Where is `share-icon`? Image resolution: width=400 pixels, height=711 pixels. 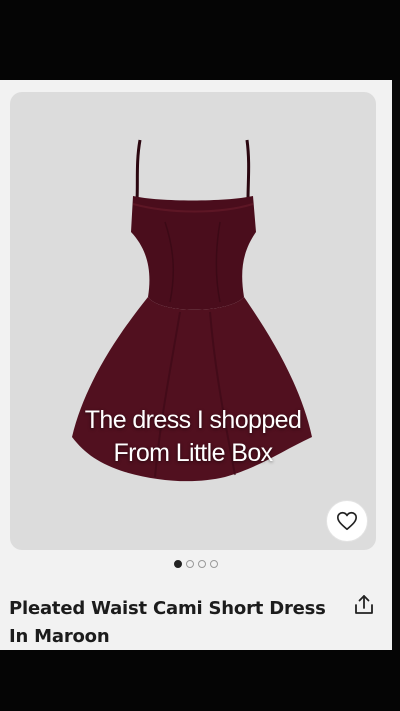
share-icon is located at coordinates (364, 604).